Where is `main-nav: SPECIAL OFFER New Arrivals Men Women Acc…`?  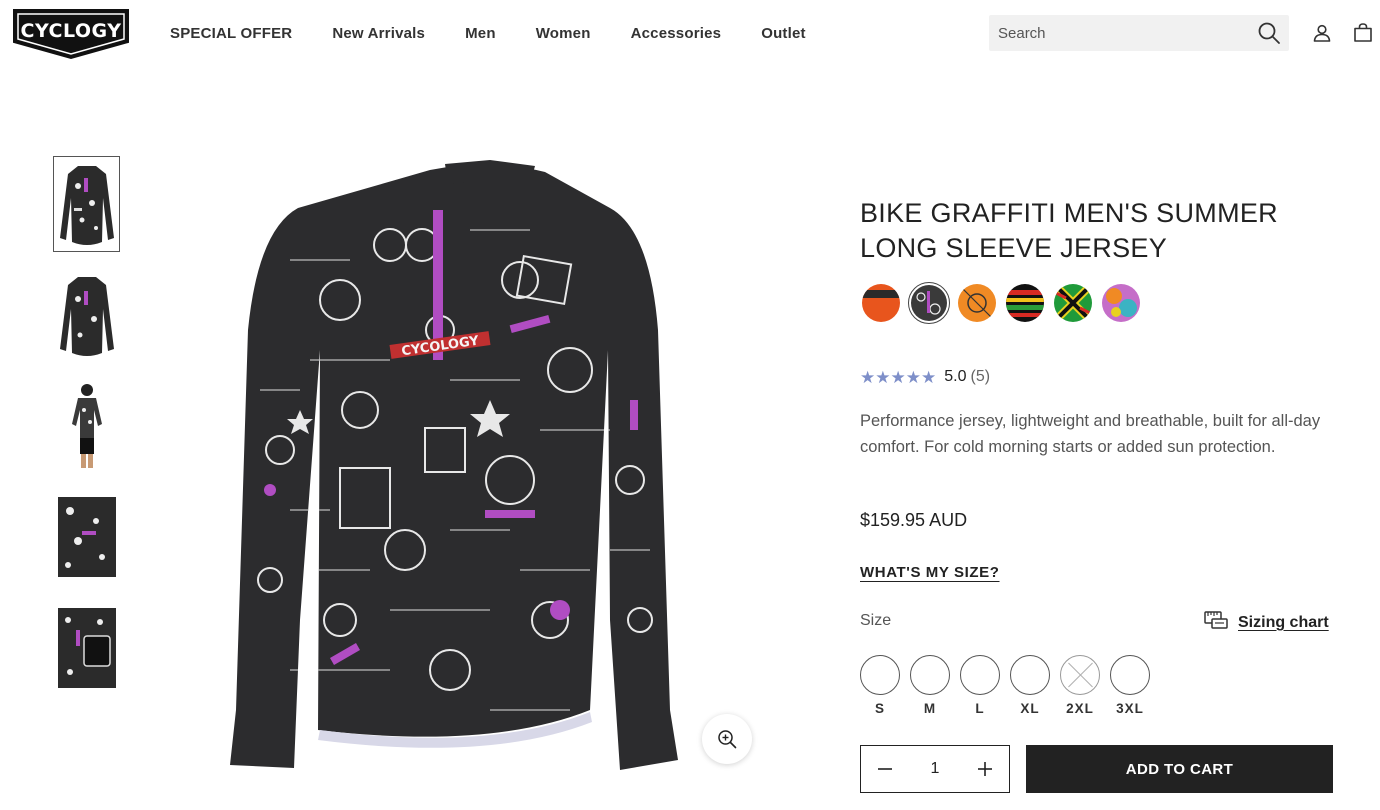
main-nav: SPECIAL OFFER New Arrivals Men Women Acc… is located at coordinates (488, 33).